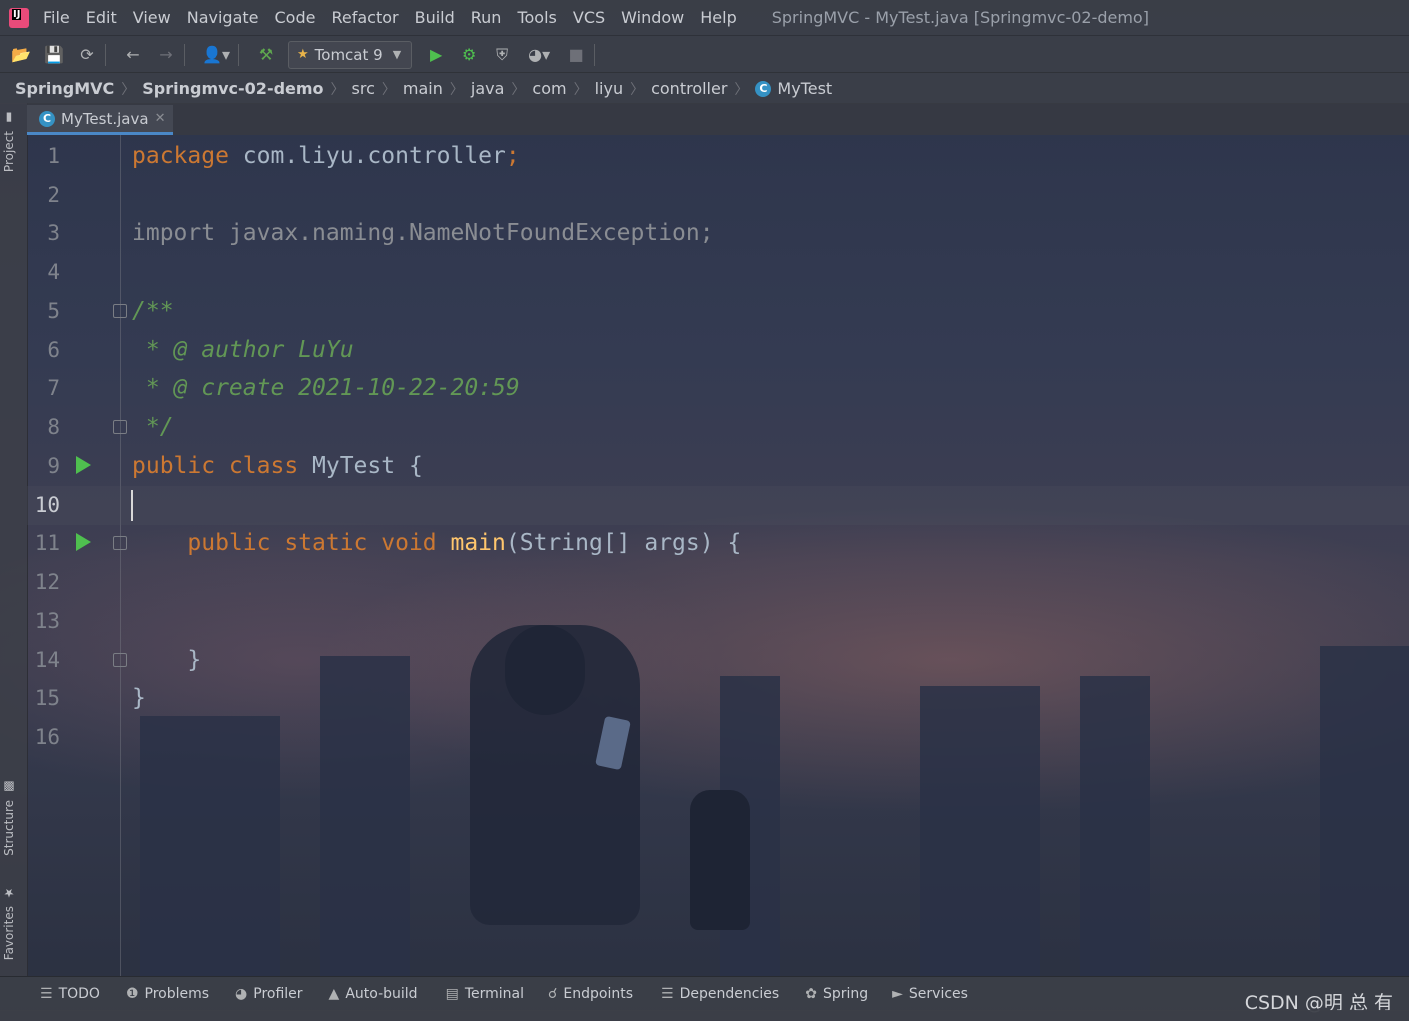 This screenshot has height=1021, width=1409. What do you see at coordinates (804, 88) in the screenshot?
I see `breadcrumb-class: MyTest` at bounding box center [804, 88].